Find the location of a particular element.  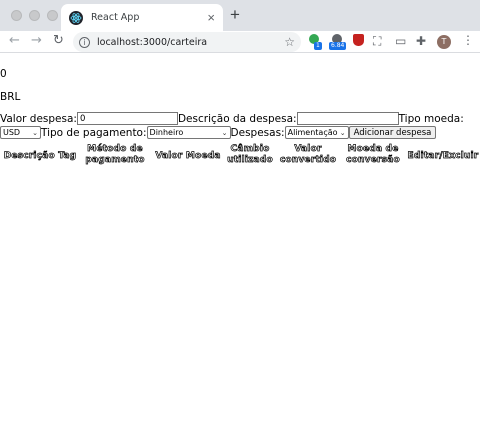

extensions-puzzle-icon: ✚ is located at coordinates (423, 41).